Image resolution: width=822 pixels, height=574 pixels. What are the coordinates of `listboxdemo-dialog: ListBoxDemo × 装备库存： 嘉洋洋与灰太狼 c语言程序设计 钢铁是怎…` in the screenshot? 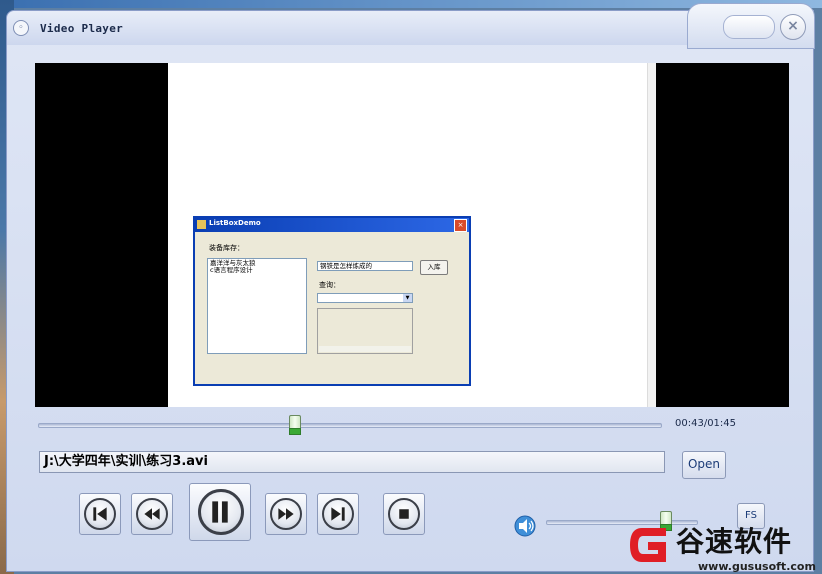 It's located at (332, 301).